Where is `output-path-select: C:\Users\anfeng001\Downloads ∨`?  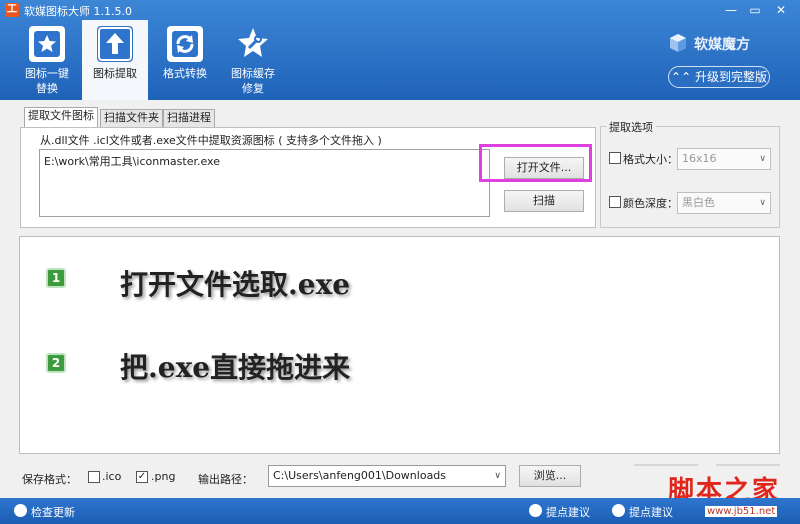 output-path-select: C:\Users\anfeng001\Downloads ∨ is located at coordinates (387, 476).